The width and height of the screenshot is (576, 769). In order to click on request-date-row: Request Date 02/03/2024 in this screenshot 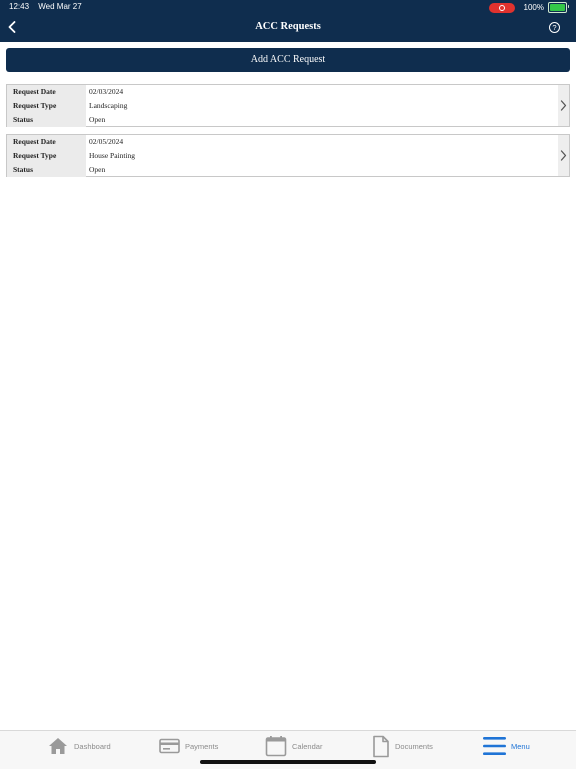, I will do `click(283, 92)`.